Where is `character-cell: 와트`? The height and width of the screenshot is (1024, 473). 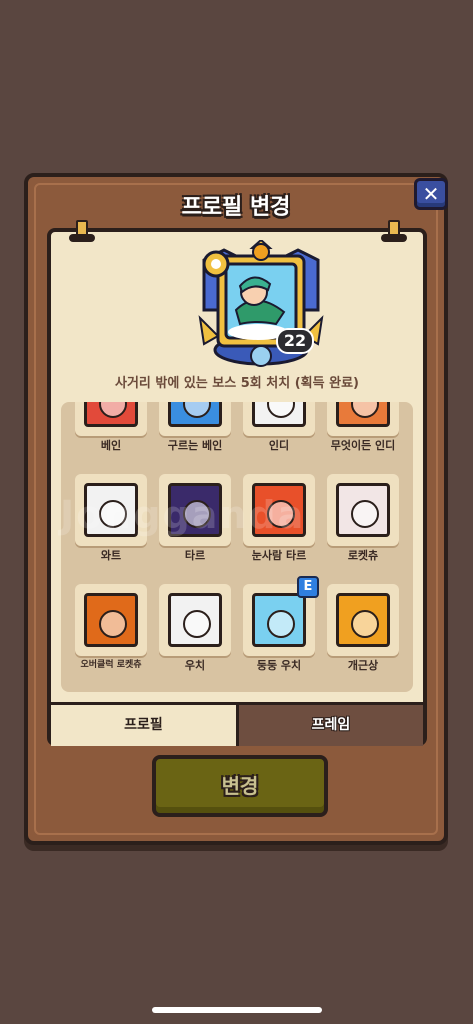 character-cell: 와트 is located at coordinates (111, 518).